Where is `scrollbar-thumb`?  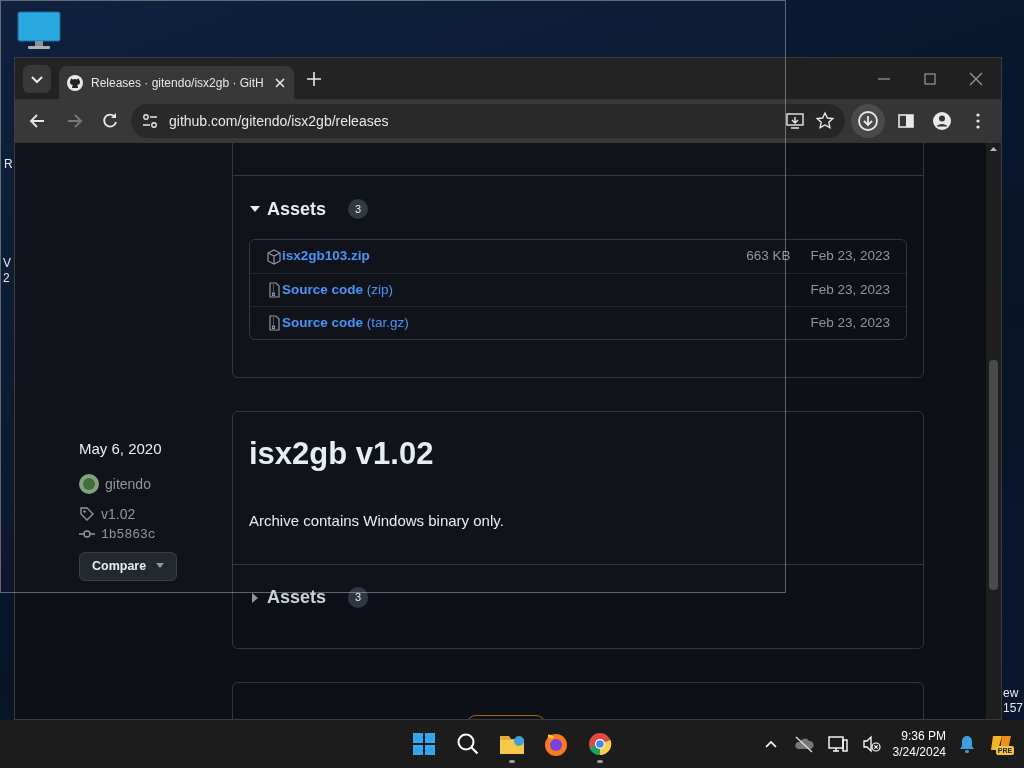
scrollbar-thumb is located at coordinates (993, 475).